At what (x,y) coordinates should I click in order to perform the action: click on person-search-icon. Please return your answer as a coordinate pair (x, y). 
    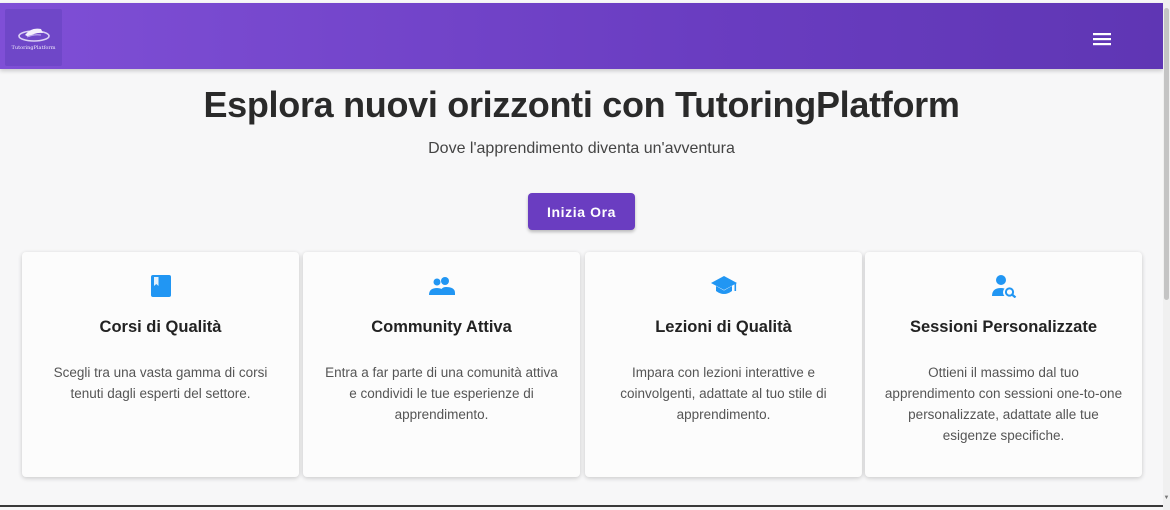
    Looking at the image, I should click on (1003, 286).